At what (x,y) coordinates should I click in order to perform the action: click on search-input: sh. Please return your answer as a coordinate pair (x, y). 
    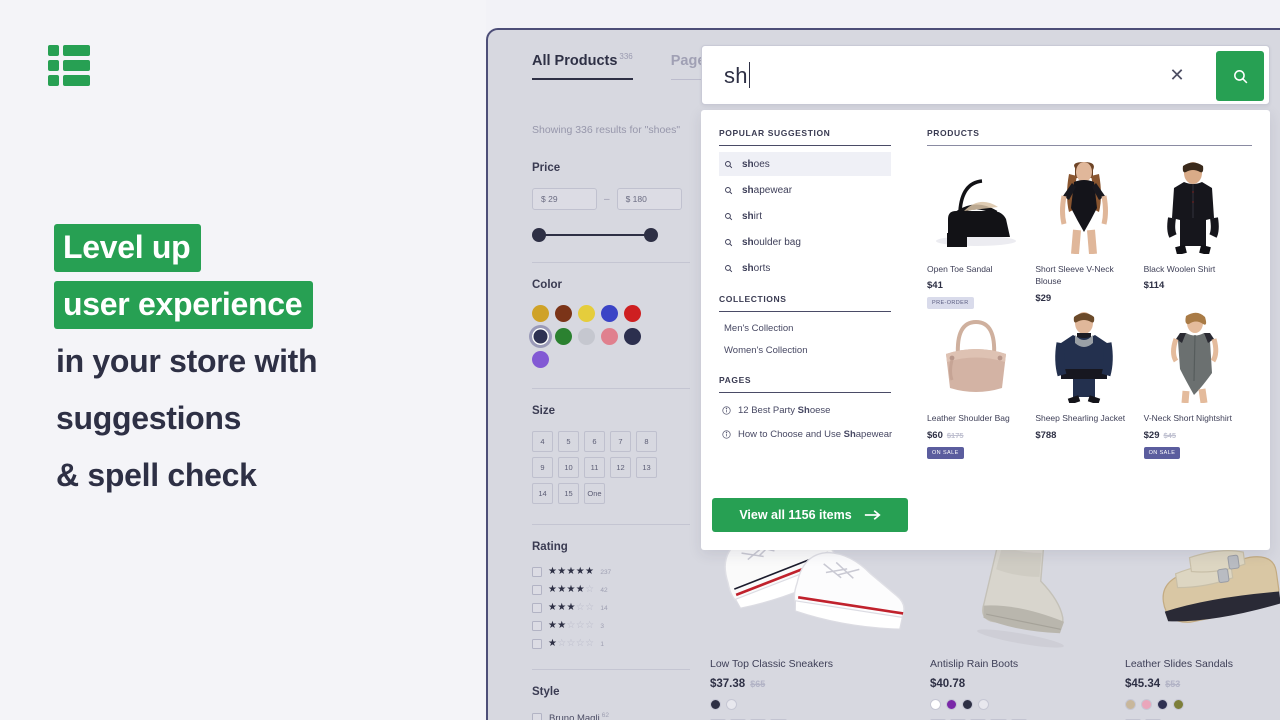
    Looking at the image, I should click on (737, 75).